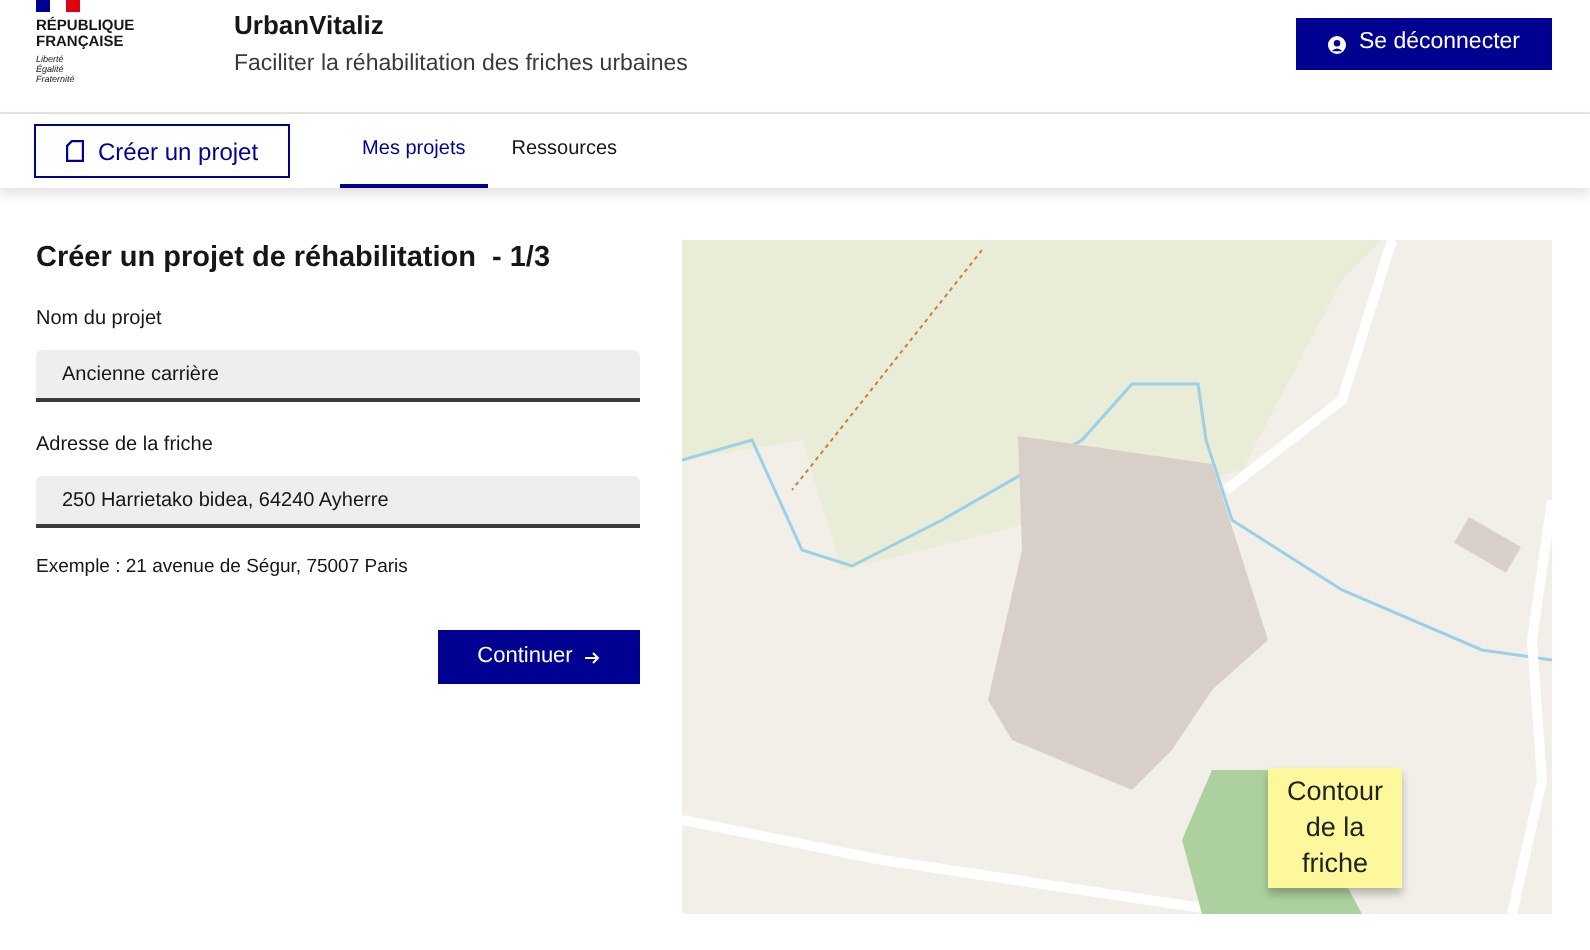 The image size is (1590, 950). What do you see at coordinates (58, 6) in the screenshot?
I see `flag-icon` at bounding box center [58, 6].